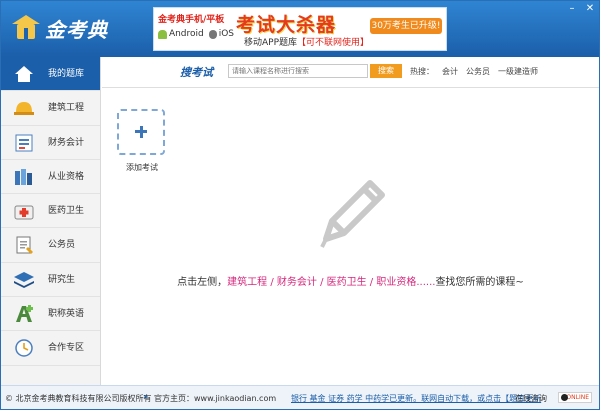  What do you see at coordinates (450, 71) in the screenshot?
I see `hot-search-link: 会计` at bounding box center [450, 71].